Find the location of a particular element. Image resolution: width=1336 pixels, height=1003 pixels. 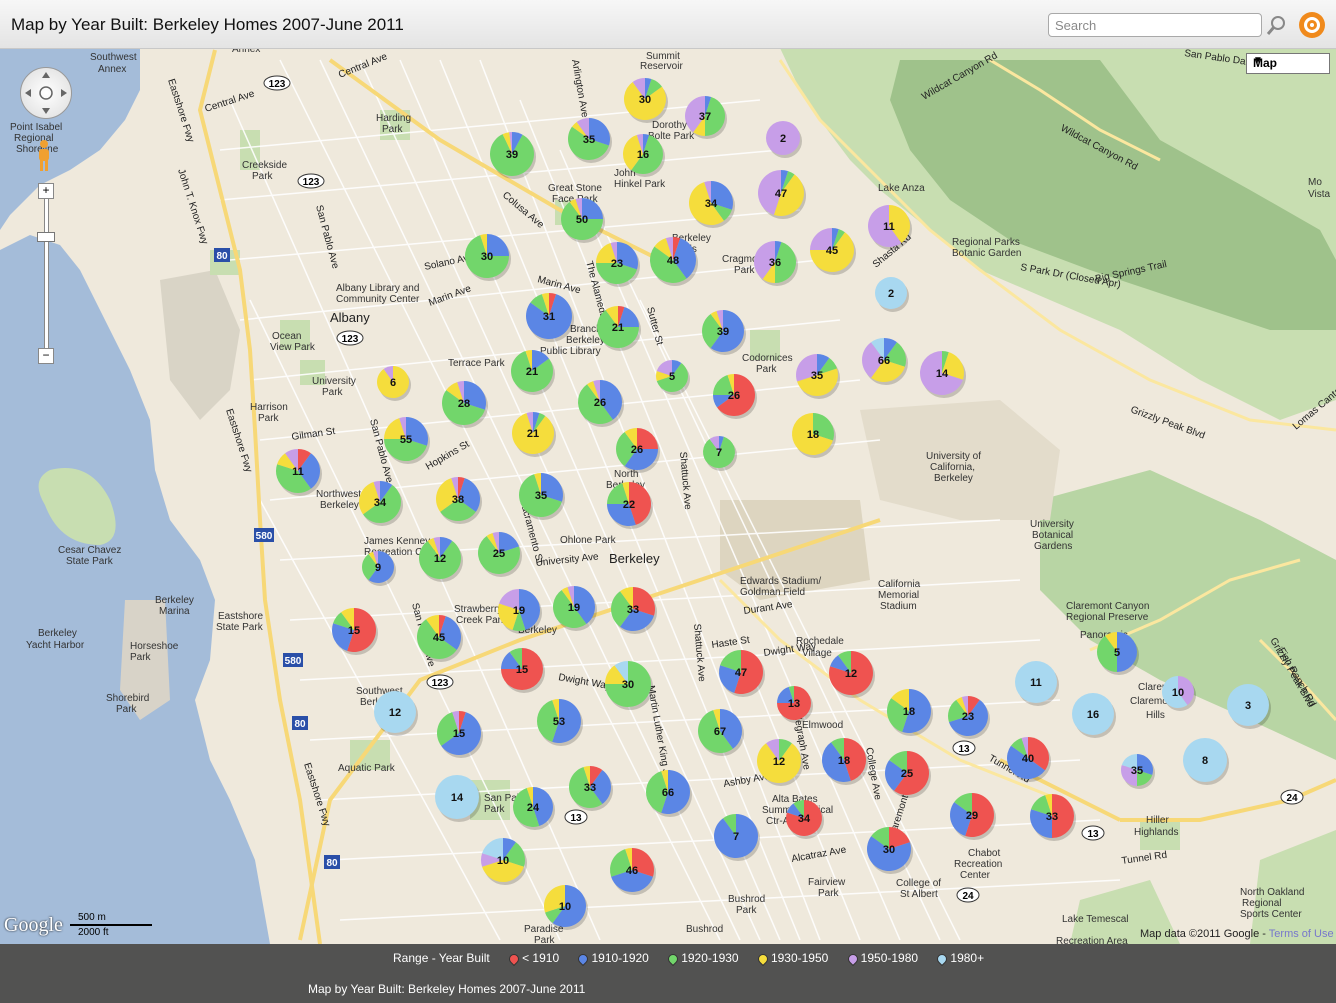

cluster-pie: 13 is located at coordinates (795, 704).